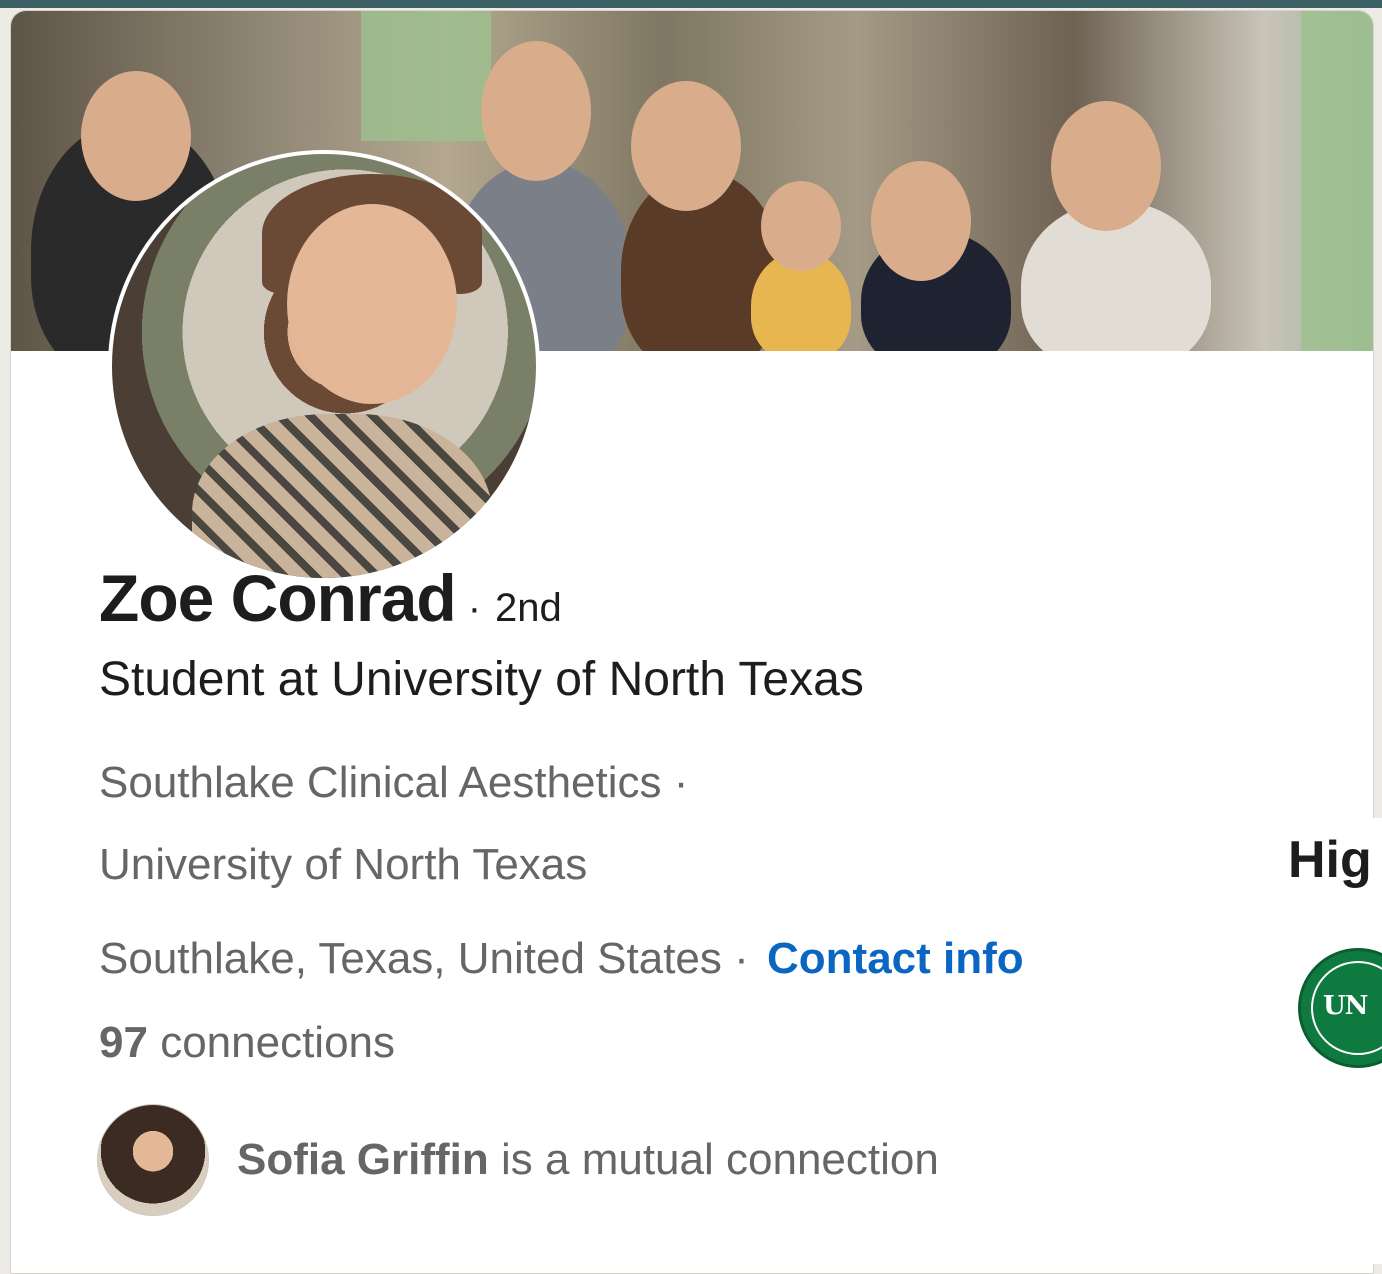  I want to click on contact-info-link: Contact info, so click(895, 958).